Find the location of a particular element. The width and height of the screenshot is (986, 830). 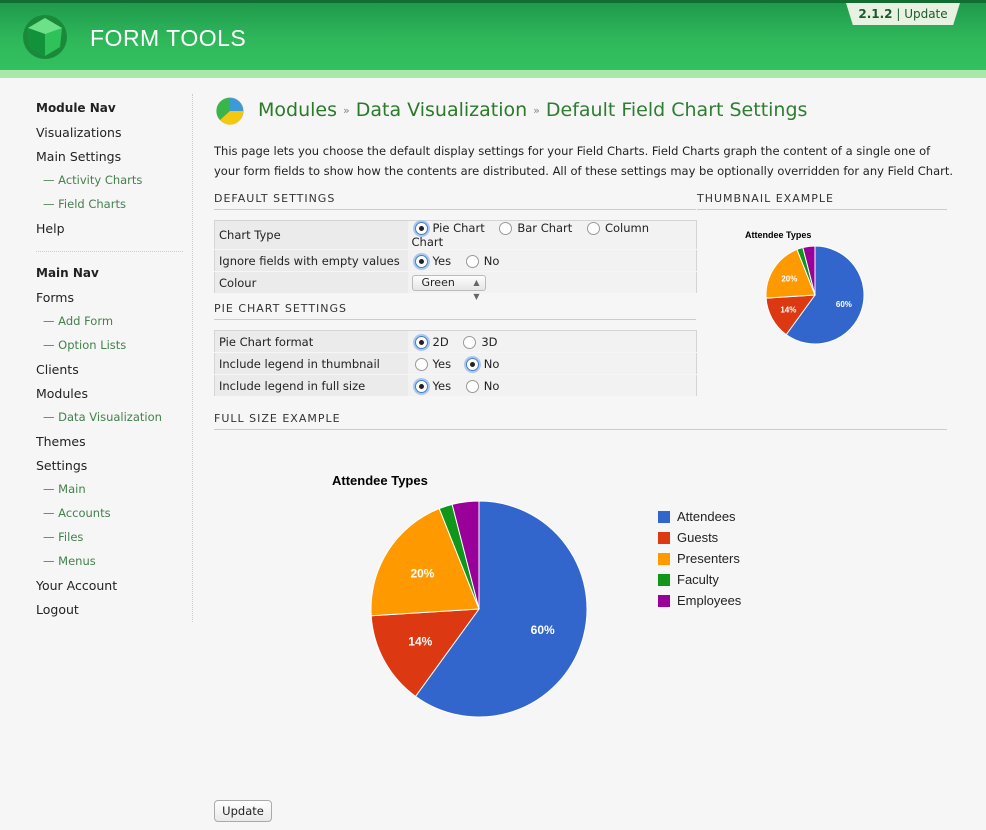

ignore-empty-yes-label: Yes is located at coordinates (442, 260).